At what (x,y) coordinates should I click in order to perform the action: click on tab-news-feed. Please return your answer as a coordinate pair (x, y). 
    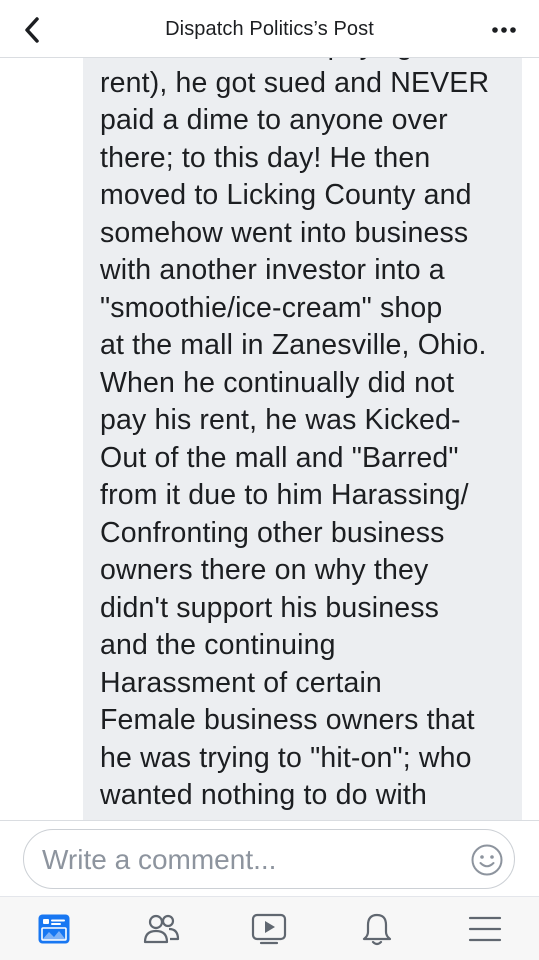
    Looking at the image, I should click on (54, 929).